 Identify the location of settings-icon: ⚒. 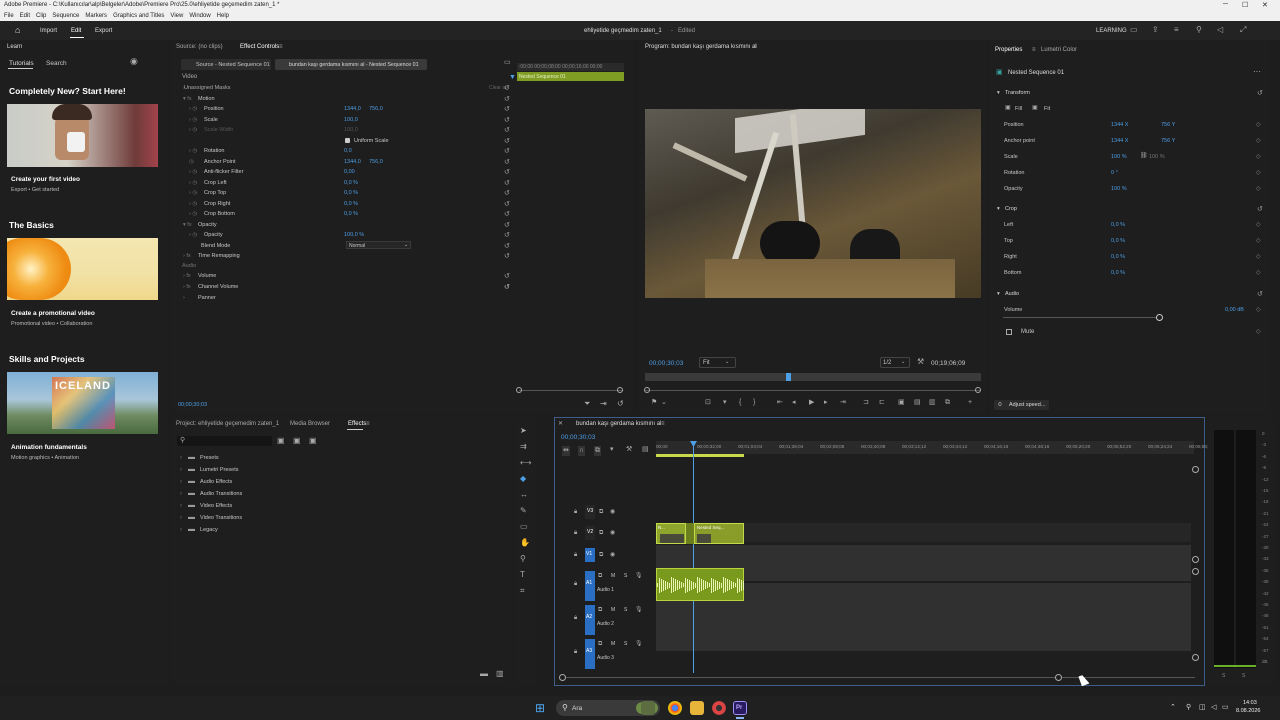
(629, 450).